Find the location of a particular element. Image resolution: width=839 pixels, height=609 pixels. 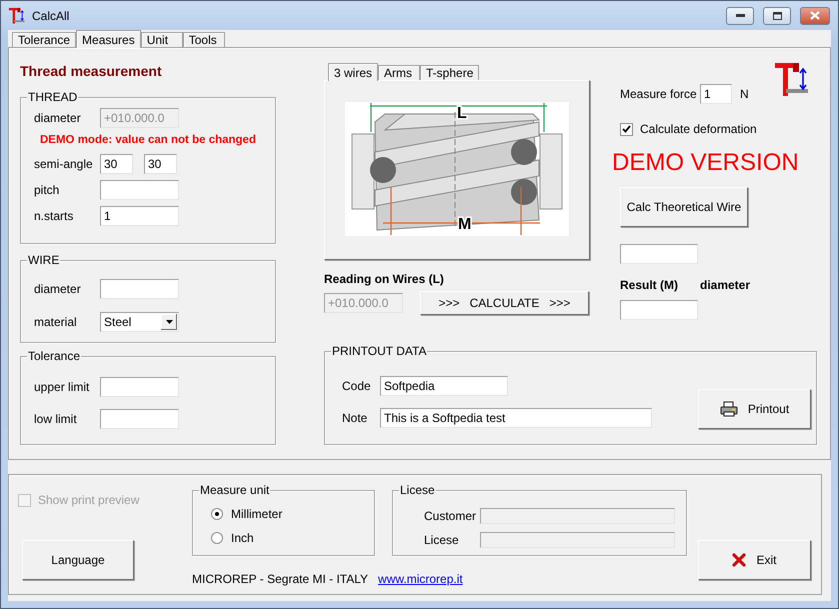

close-icon is located at coordinates (815, 15).